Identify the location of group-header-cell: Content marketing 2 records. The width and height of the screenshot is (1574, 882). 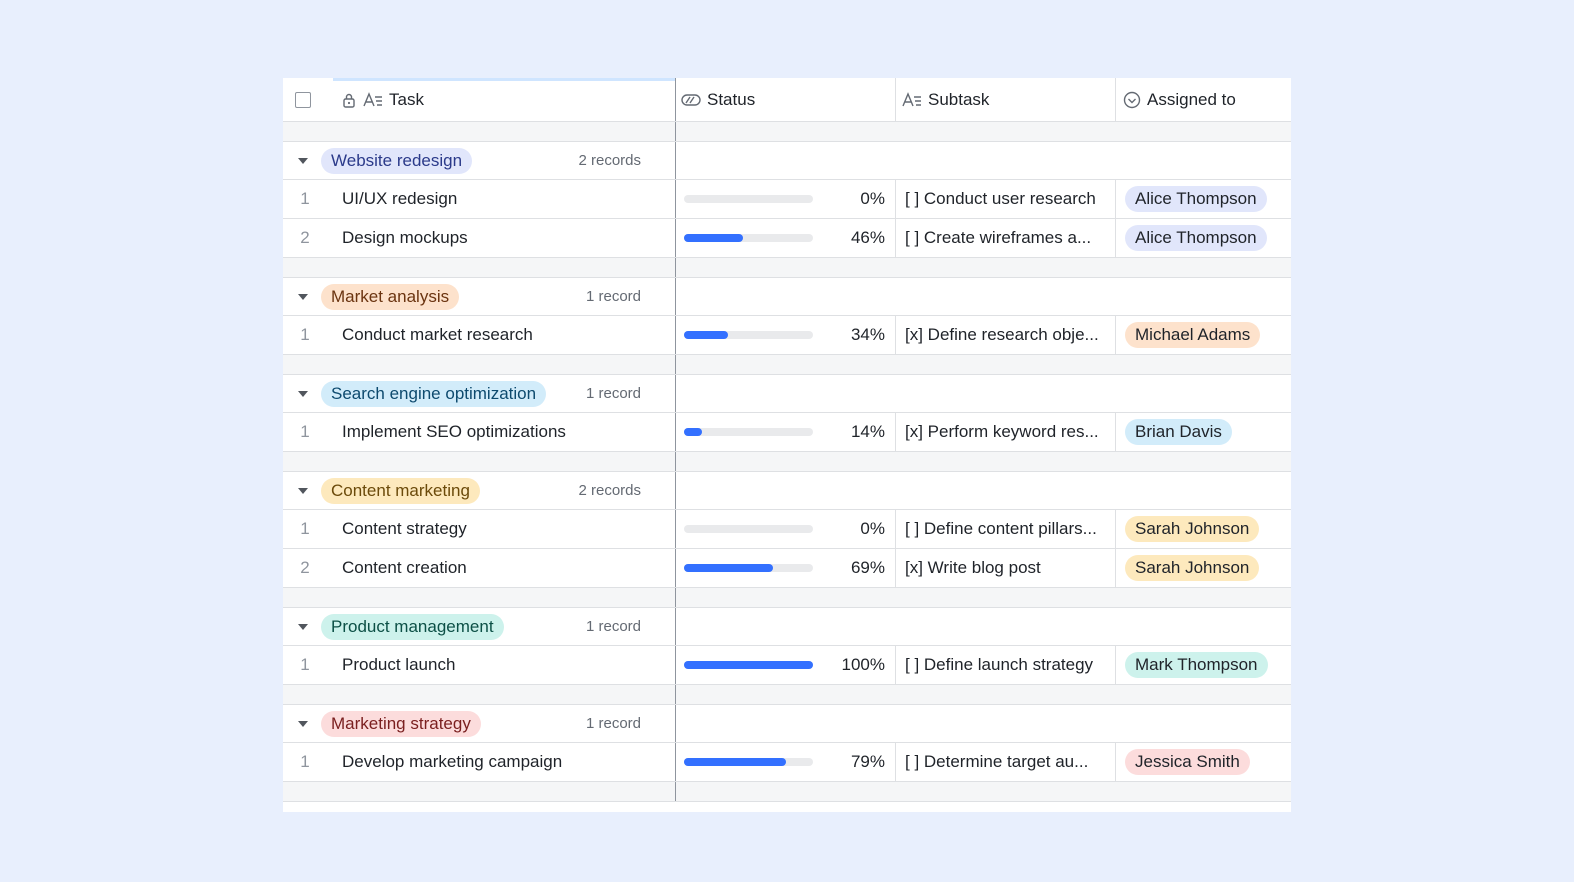
(462, 490).